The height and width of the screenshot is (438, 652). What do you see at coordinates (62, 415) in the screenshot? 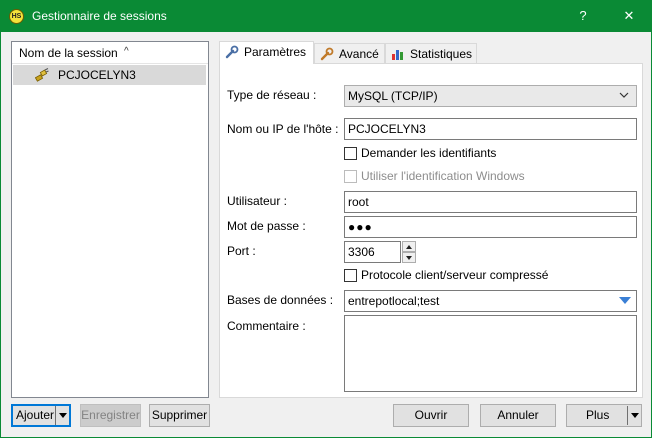
I see `add-dropdown-arrow` at bounding box center [62, 415].